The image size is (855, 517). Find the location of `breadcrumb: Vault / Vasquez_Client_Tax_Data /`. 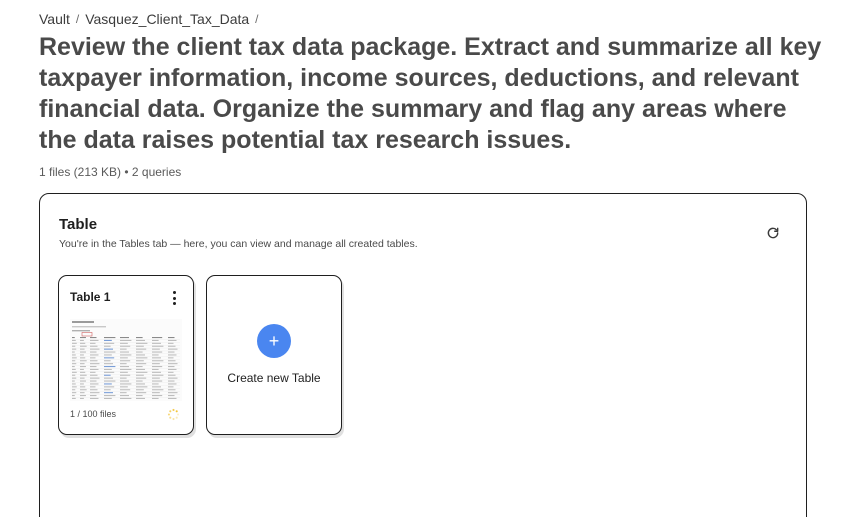

breadcrumb: Vault / Vasquez_Client_Tax_Data / is located at coordinates (152, 19).